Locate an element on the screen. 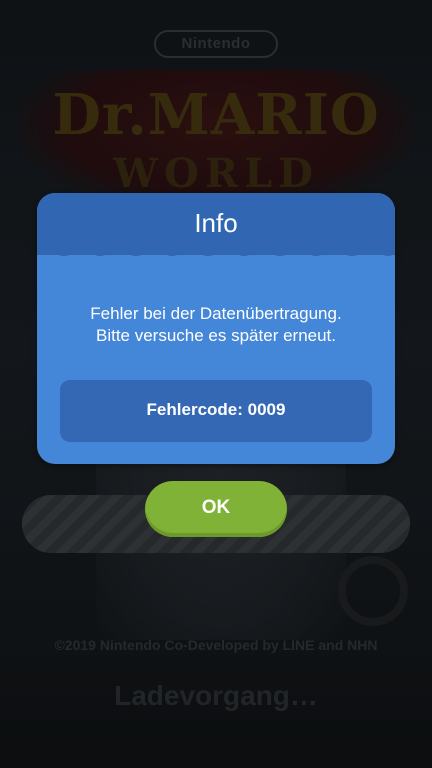 This screenshot has height=768, width=432. ok-button: OK is located at coordinates (216, 509).